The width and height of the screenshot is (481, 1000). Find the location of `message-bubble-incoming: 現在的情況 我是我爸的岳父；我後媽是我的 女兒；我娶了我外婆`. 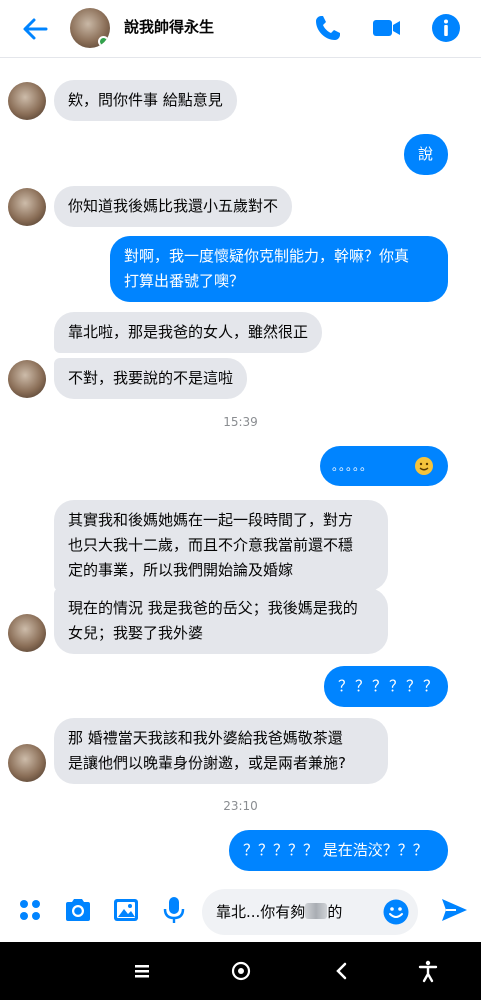

message-bubble-incoming: 現在的情況 我是我爸的岳父；我後媽是我的 女兒；我娶了我外婆 is located at coordinates (221, 621).